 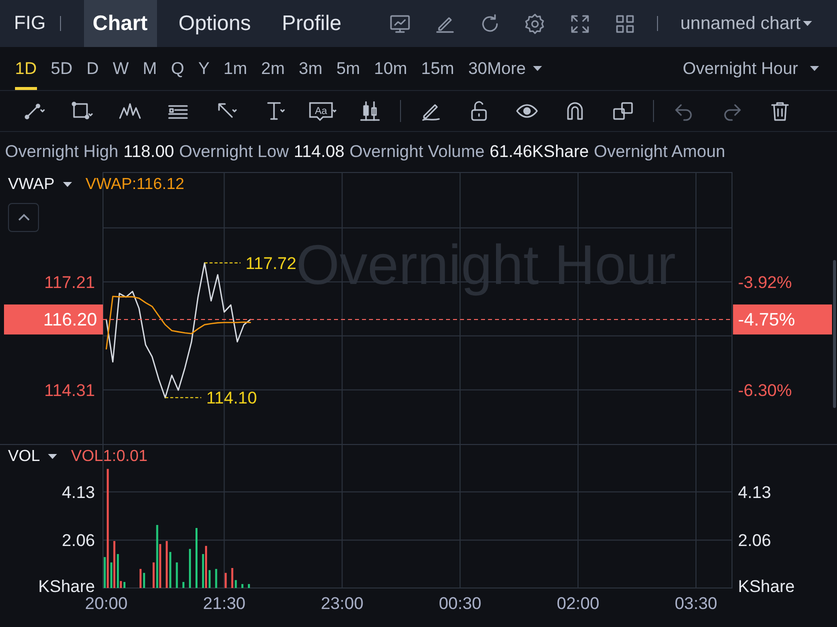 I want to click on indicator-value: VWAP:116.12, so click(x=135, y=185).